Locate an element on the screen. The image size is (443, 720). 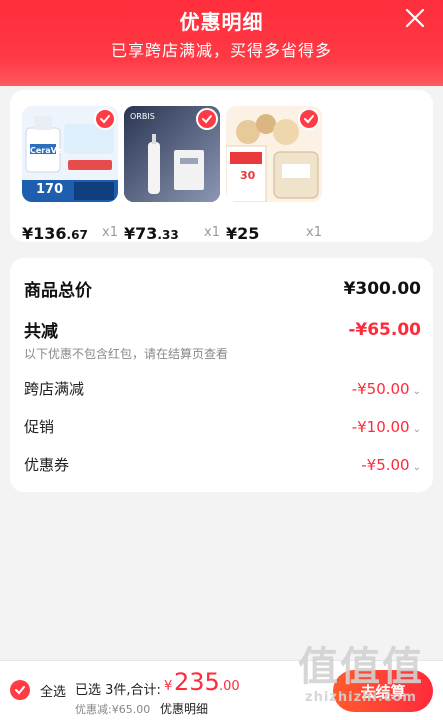
total-currency: ¥ is located at coordinates (168, 686).